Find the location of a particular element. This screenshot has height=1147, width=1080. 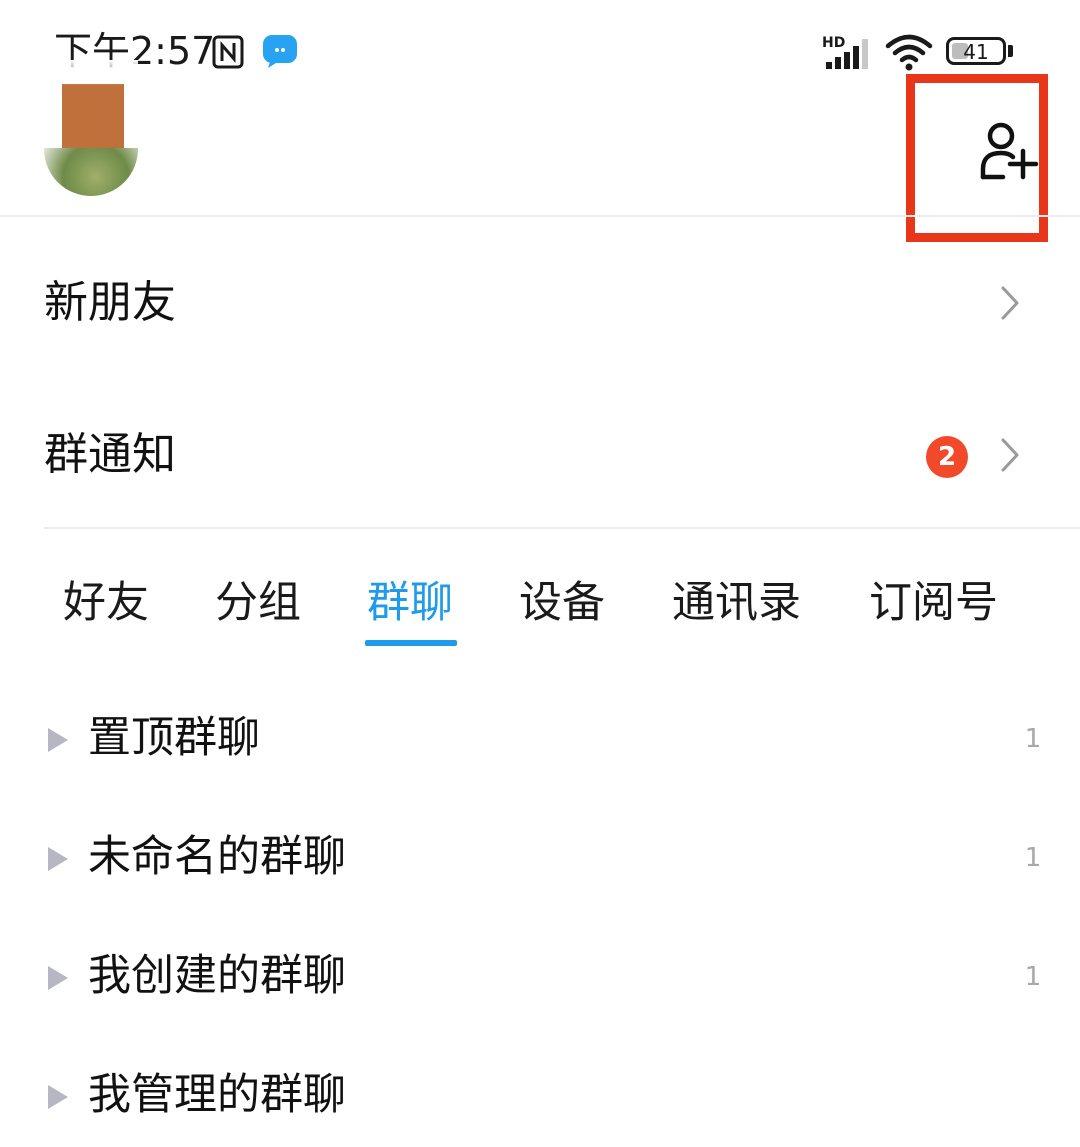

tab-friends: 好友 is located at coordinates (106, 603).